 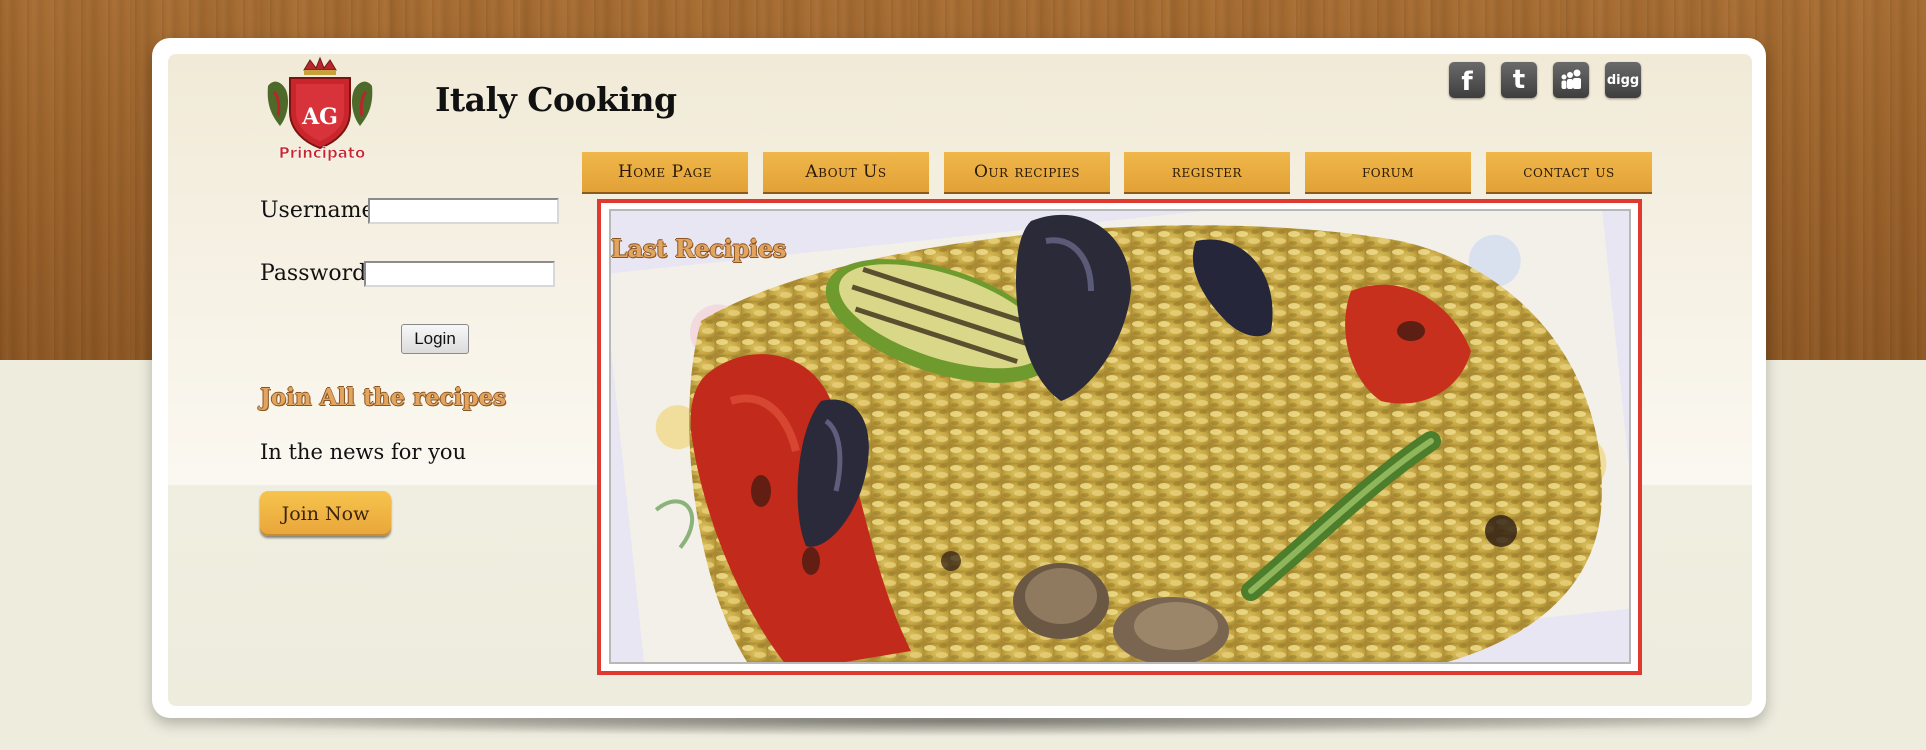 I want to click on nav-our-recipies: Our recipies, so click(x=1027, y=173).